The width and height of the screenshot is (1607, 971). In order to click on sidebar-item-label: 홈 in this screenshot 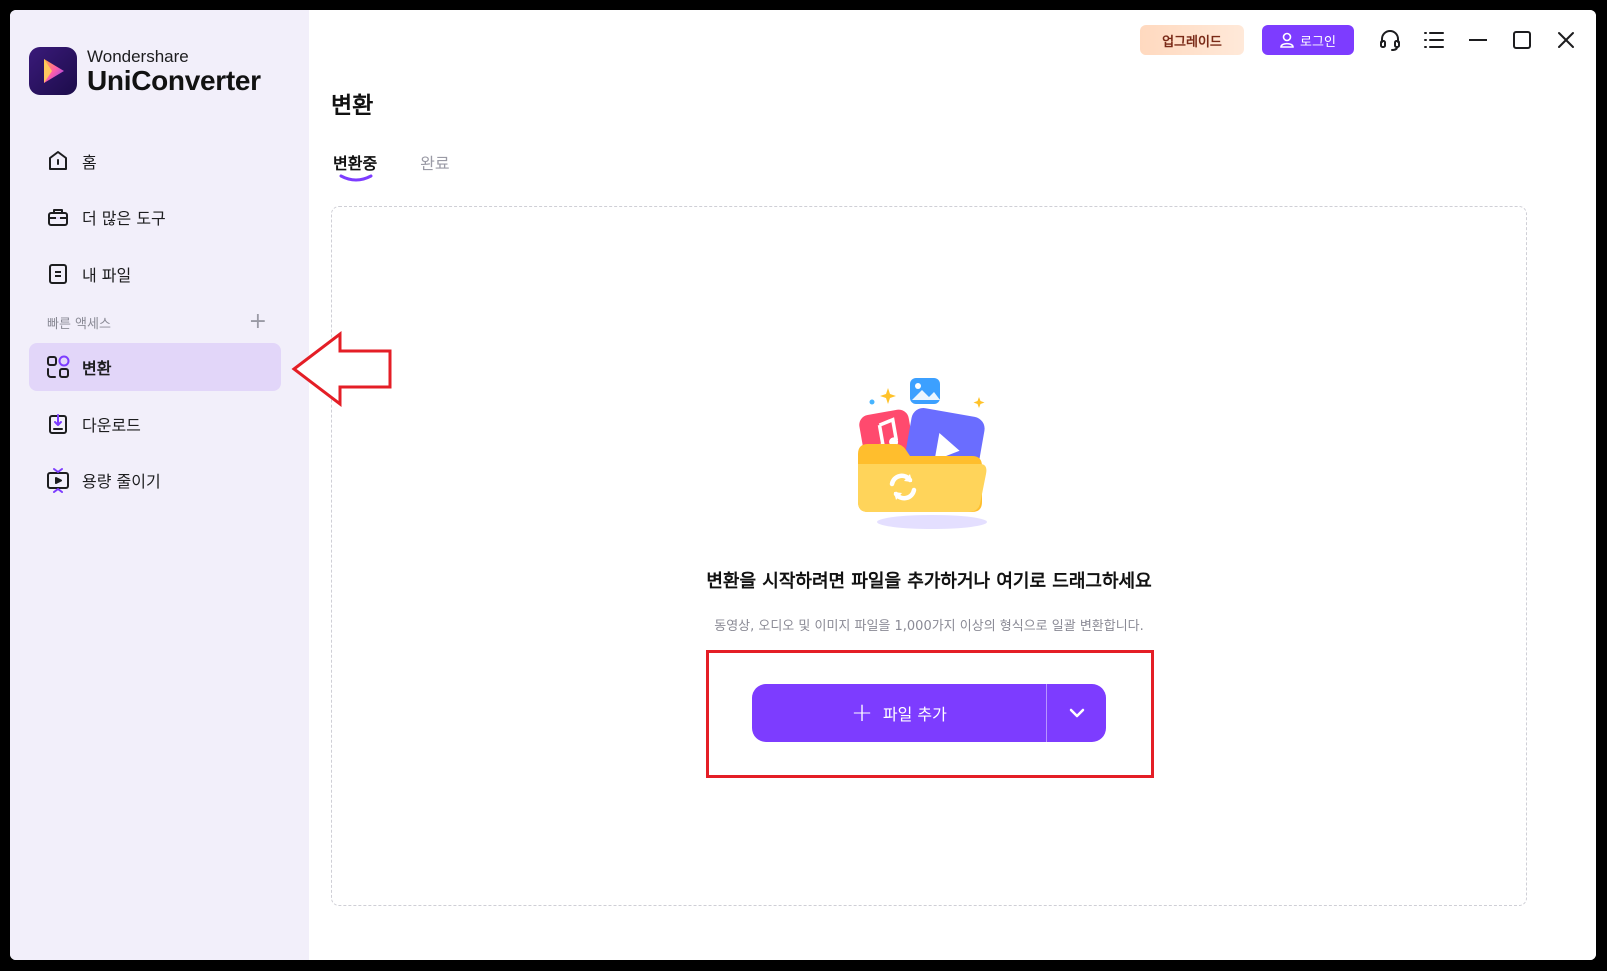, I will do `click(89, 162)`.